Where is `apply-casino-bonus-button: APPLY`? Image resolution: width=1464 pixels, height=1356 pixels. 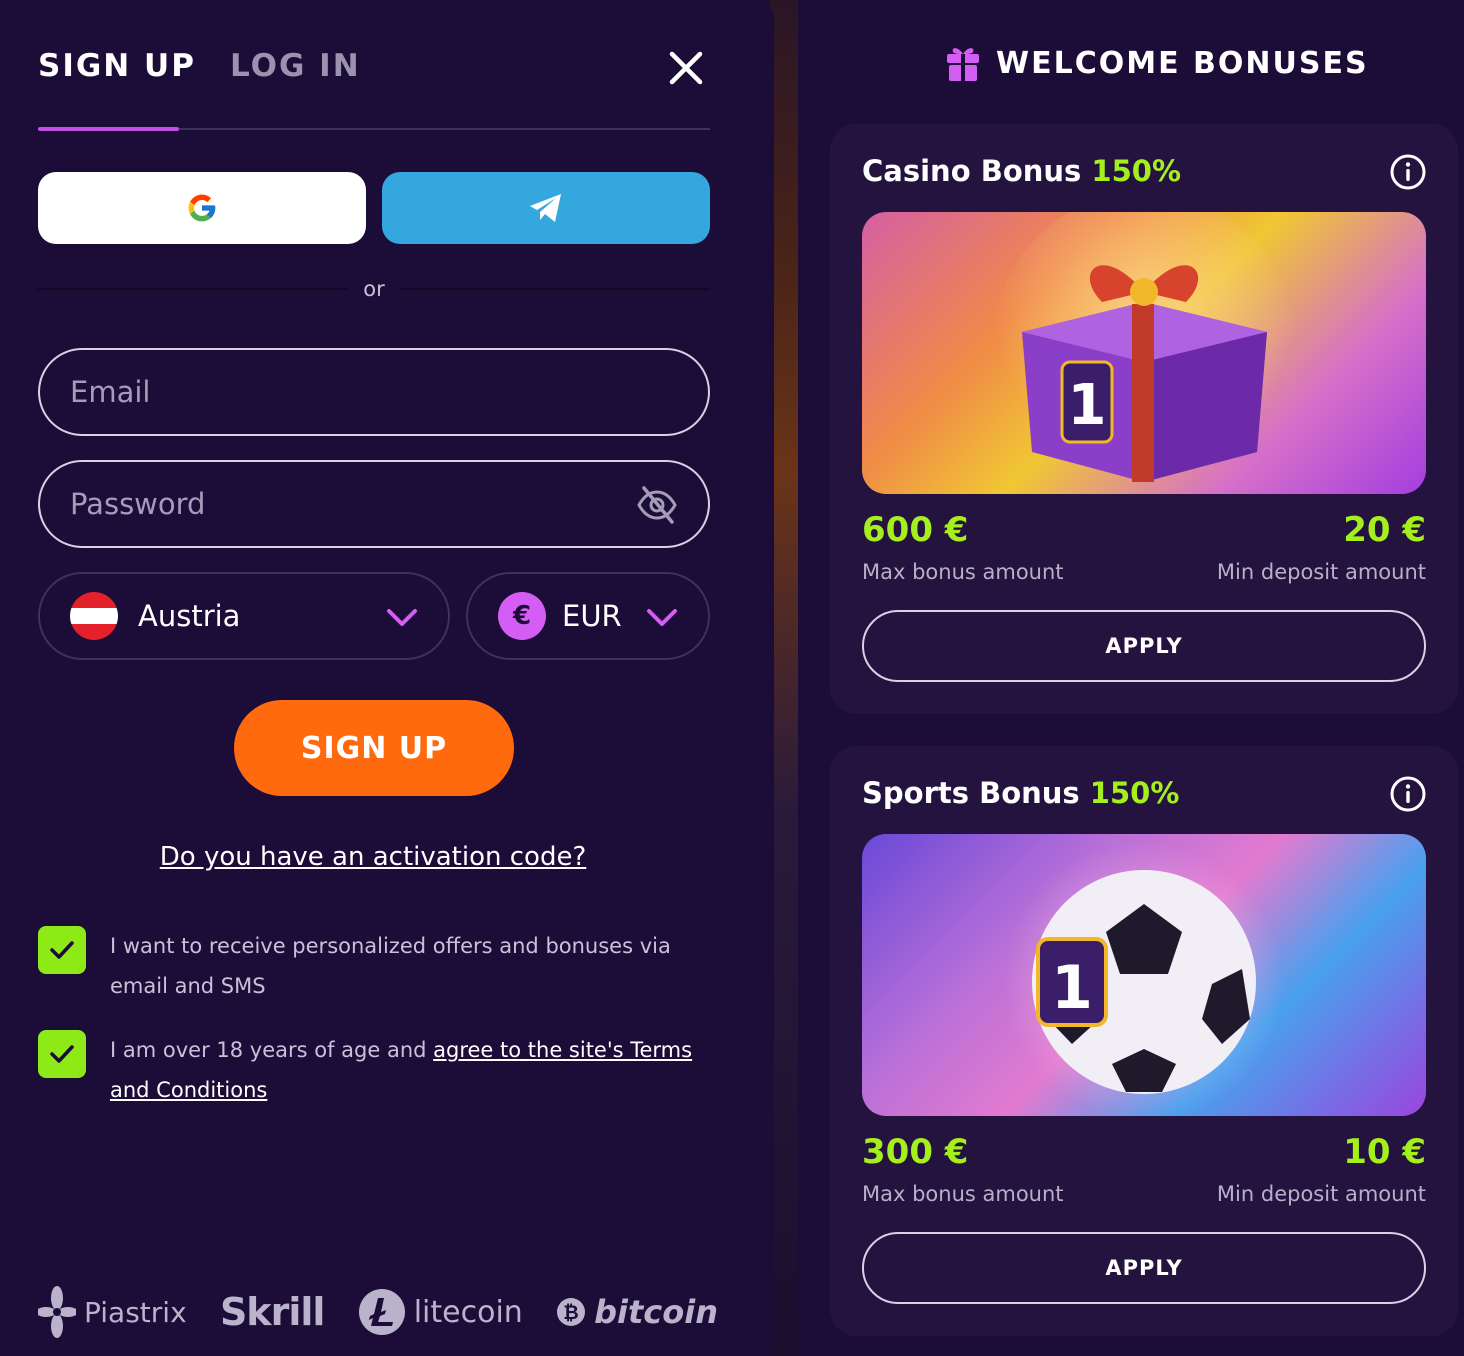 apply-casino-bonus-button: APPLY is located at coordinates (1144, 646).